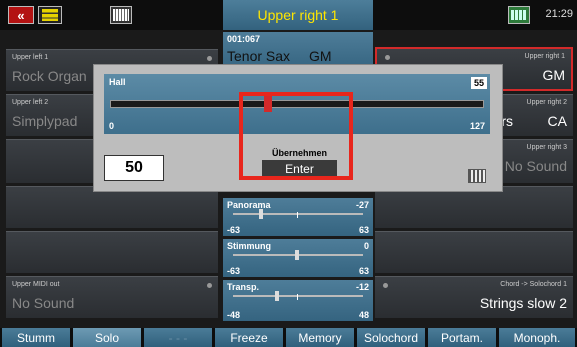  I want to click on freeze-button: Freeze, so click(249, 337).